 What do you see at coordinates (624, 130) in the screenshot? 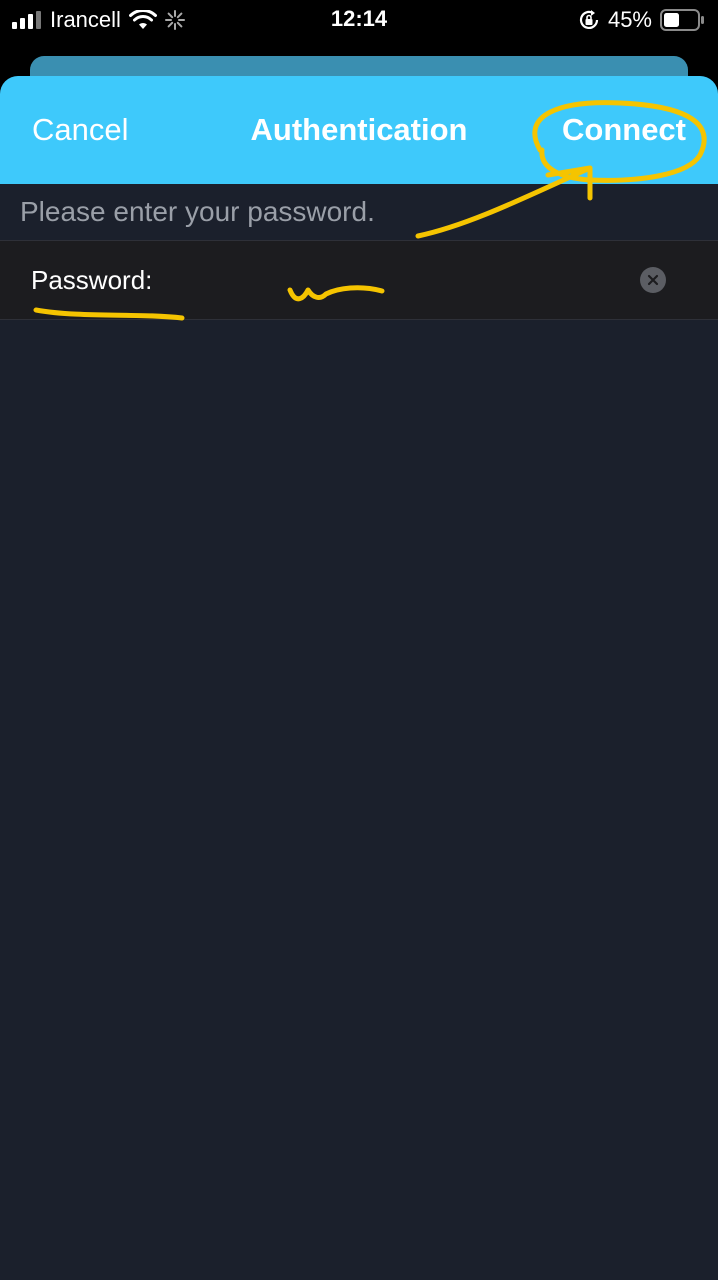
I see `connect-button: Connect` at bounding box center [624, 130].